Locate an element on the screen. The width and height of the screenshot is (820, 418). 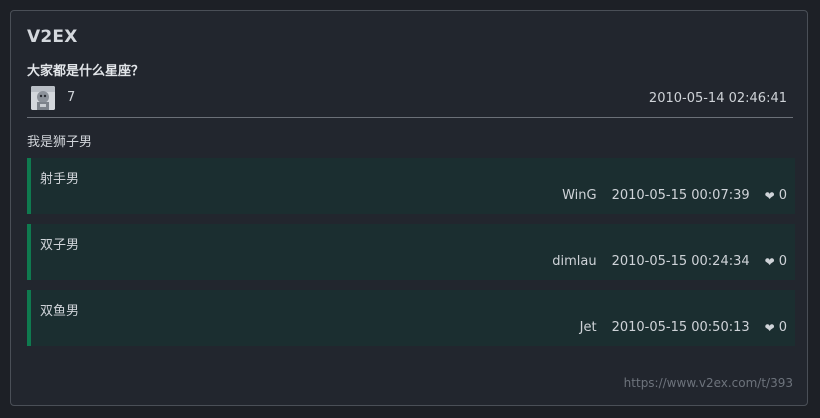
reply-text: 双子男 is located at coordinates (60, 245).